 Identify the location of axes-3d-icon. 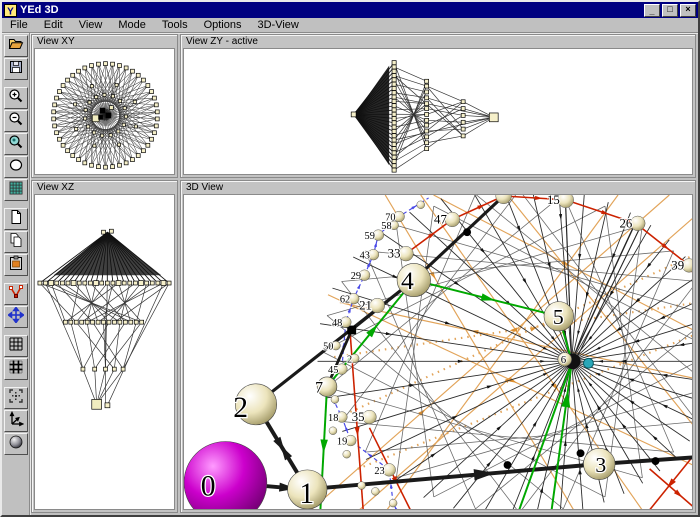
(16, 421).